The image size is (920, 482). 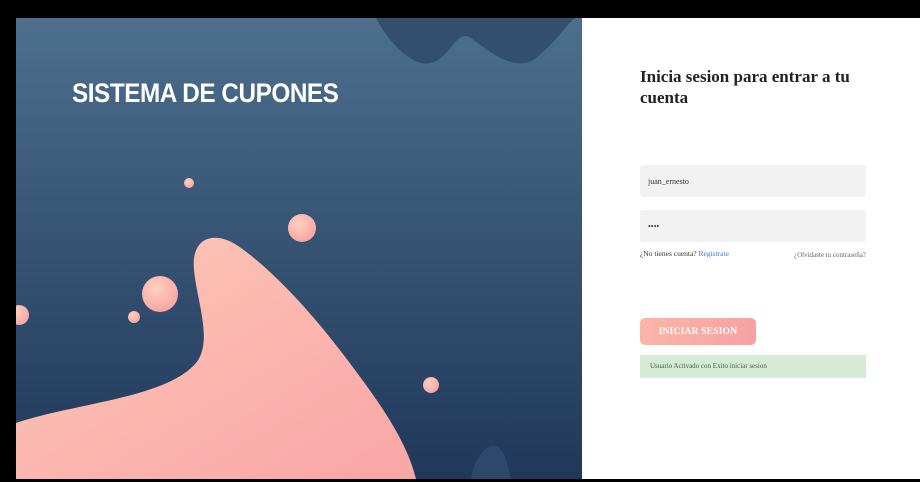 I want to click on password-input, so click(x=753, y=226).